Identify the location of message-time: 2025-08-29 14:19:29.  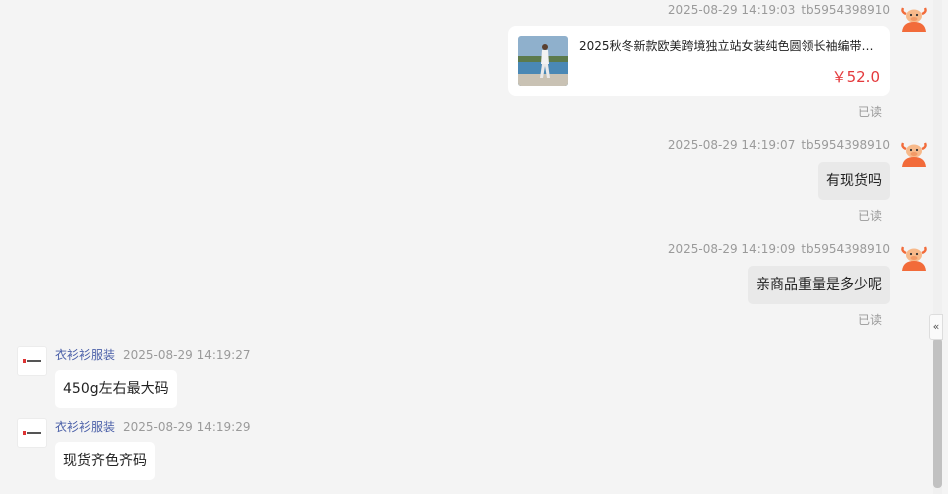
(187, 427).